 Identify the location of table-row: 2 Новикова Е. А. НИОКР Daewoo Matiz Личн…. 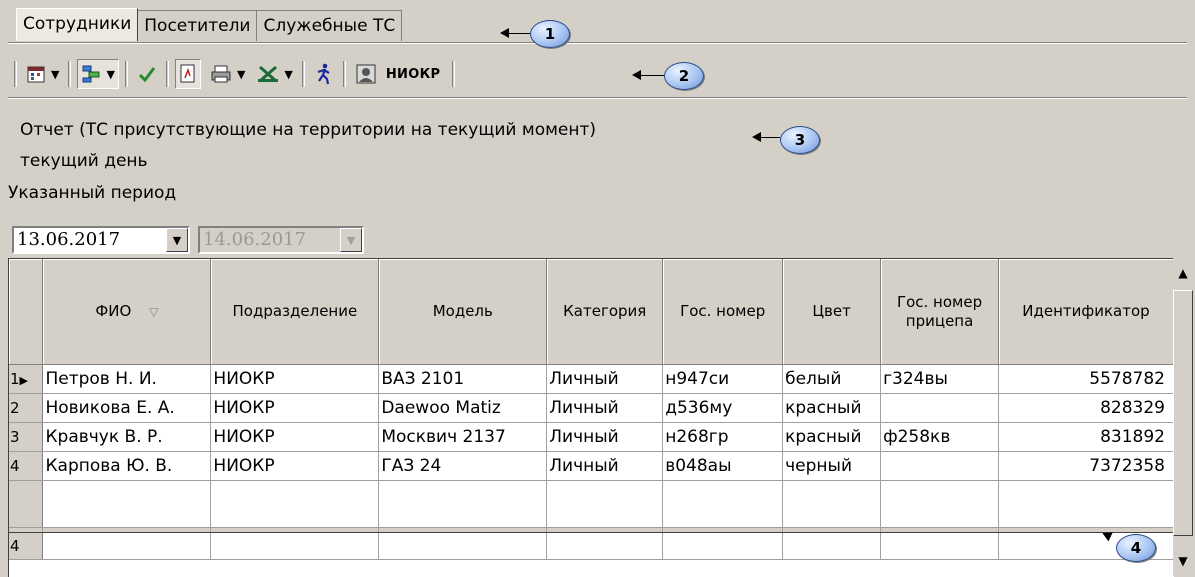
(591, 408).